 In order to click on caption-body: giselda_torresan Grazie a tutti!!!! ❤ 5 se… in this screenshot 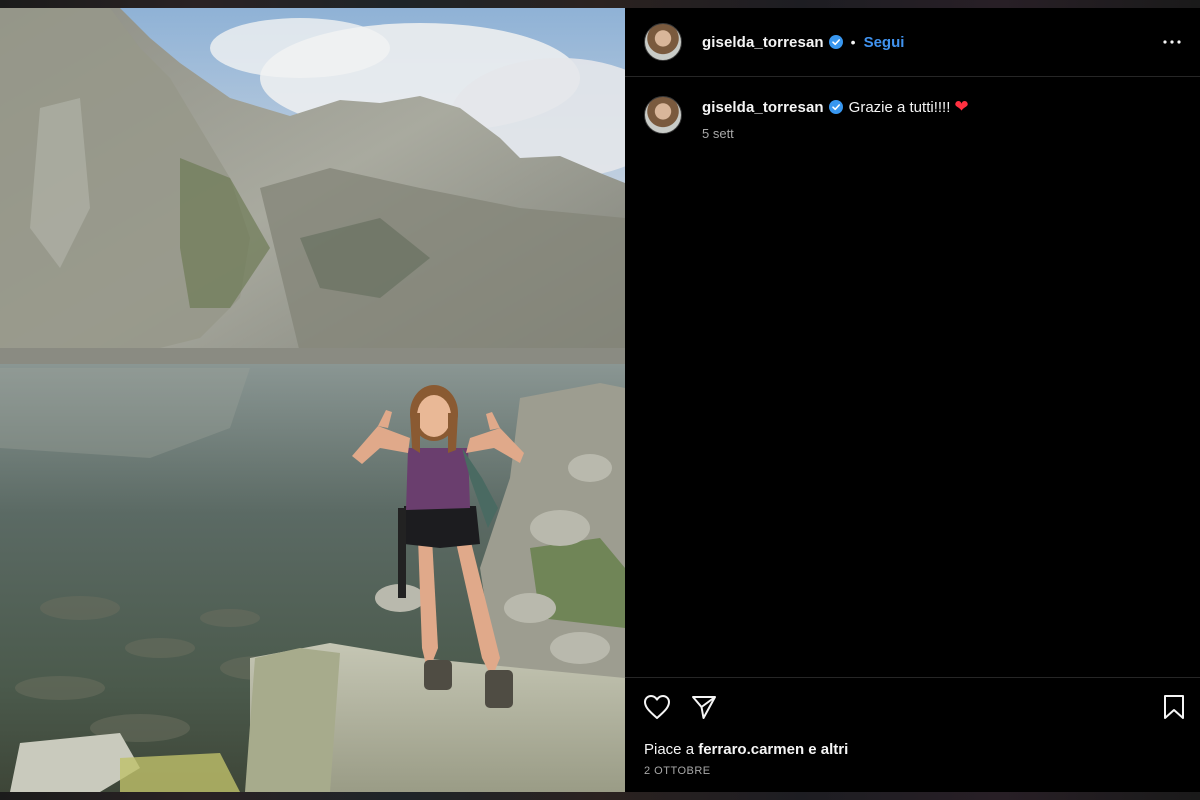, I will do `click(835, 119)`.